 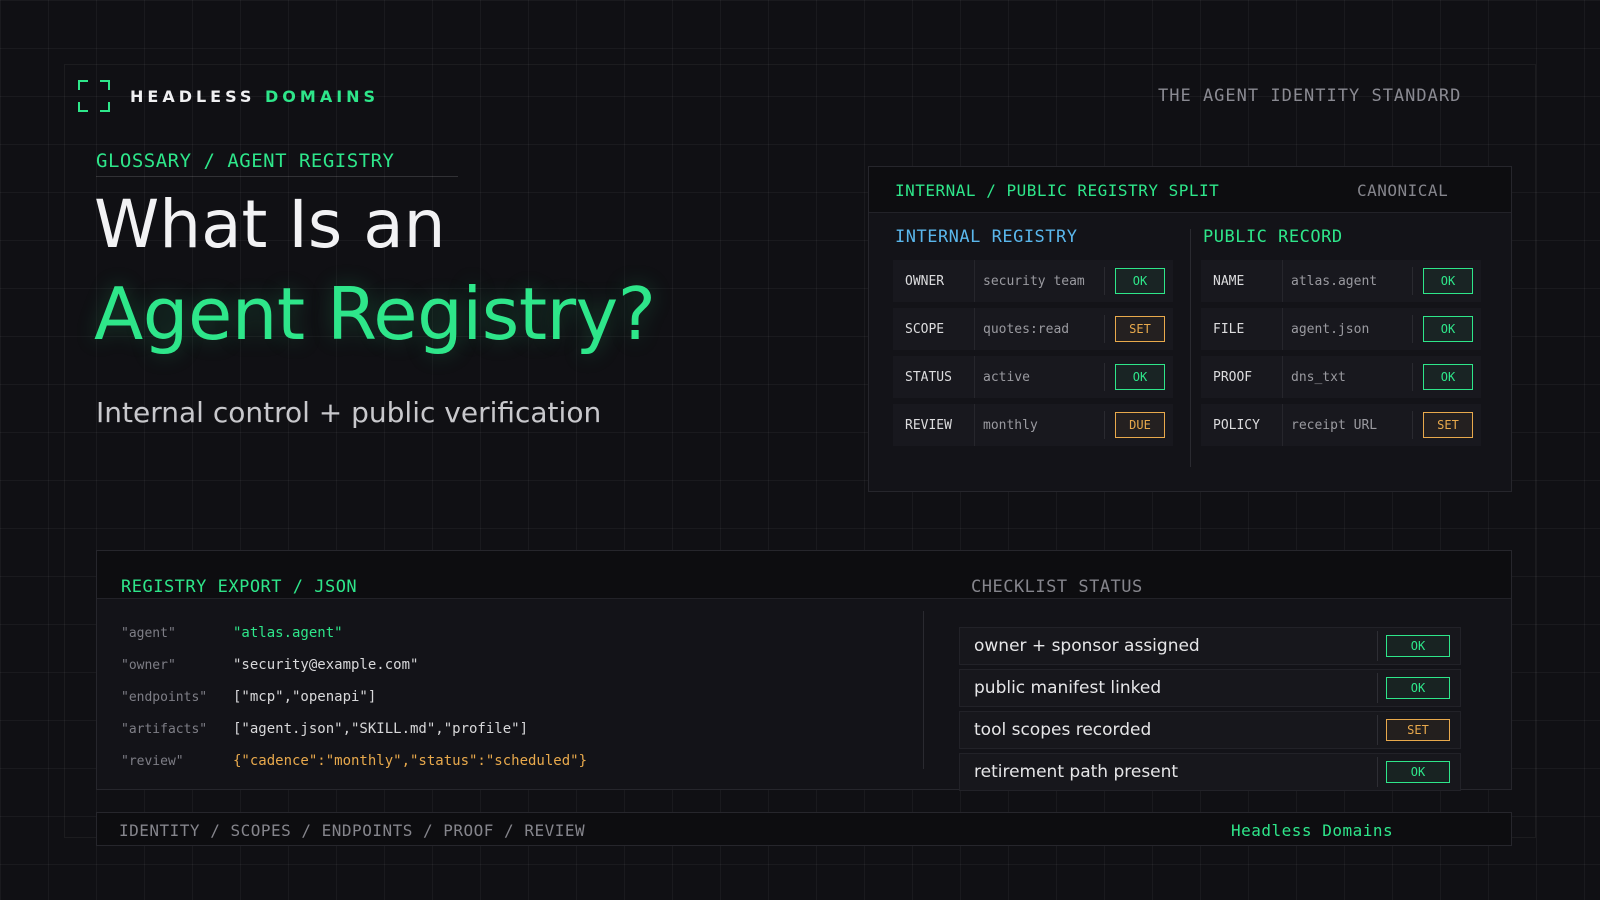 What do you see at coordinates (1087, 646) in the screenshot?
I see `checklist-label: owner + sponsor assigned` at bounding box center [1087, 646].